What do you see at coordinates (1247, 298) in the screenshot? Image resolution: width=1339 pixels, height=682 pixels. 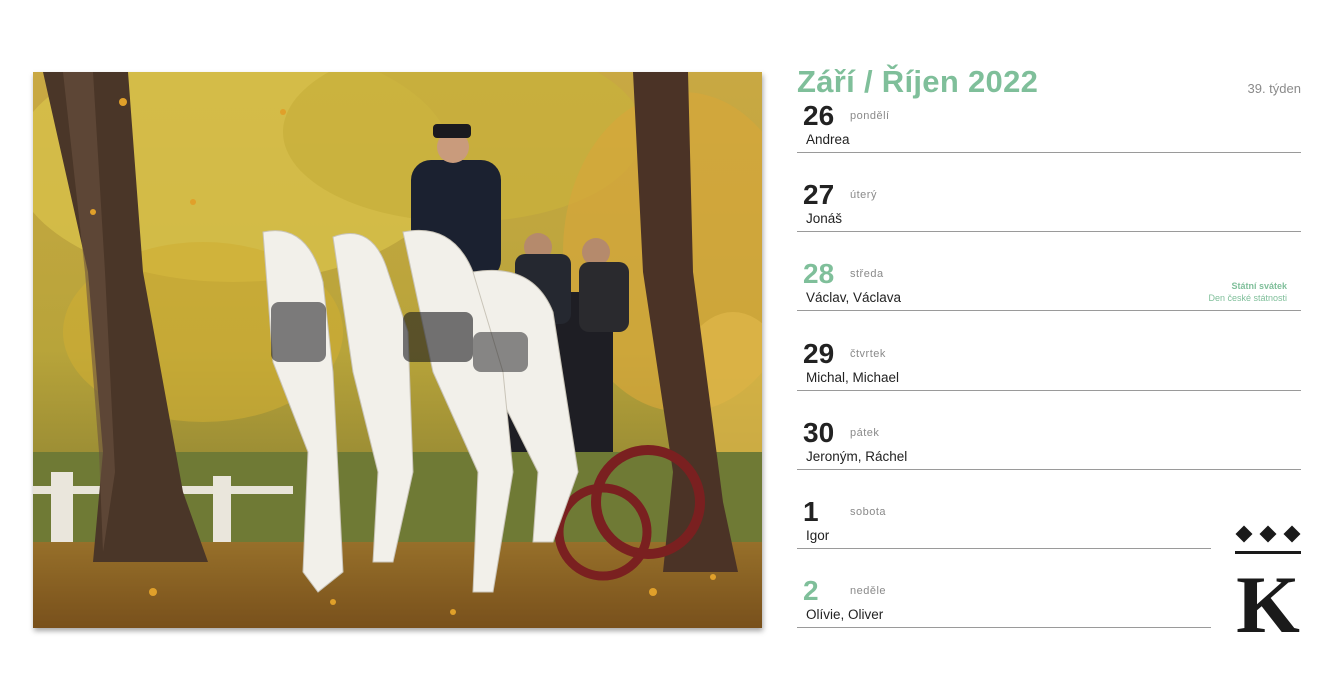 I see `holiday-name: Den české státnosti` at bounding box center [1247, 298].